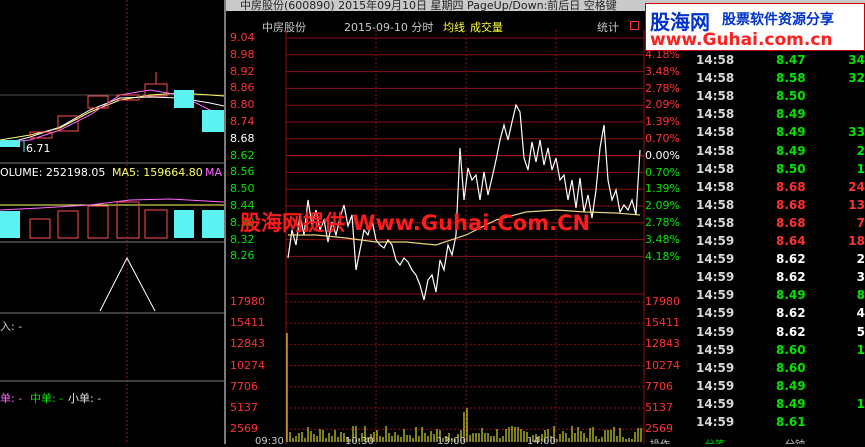 This screenshot has height=447, width=865. I want to click on trade-volume: 13, so click(856, 204).